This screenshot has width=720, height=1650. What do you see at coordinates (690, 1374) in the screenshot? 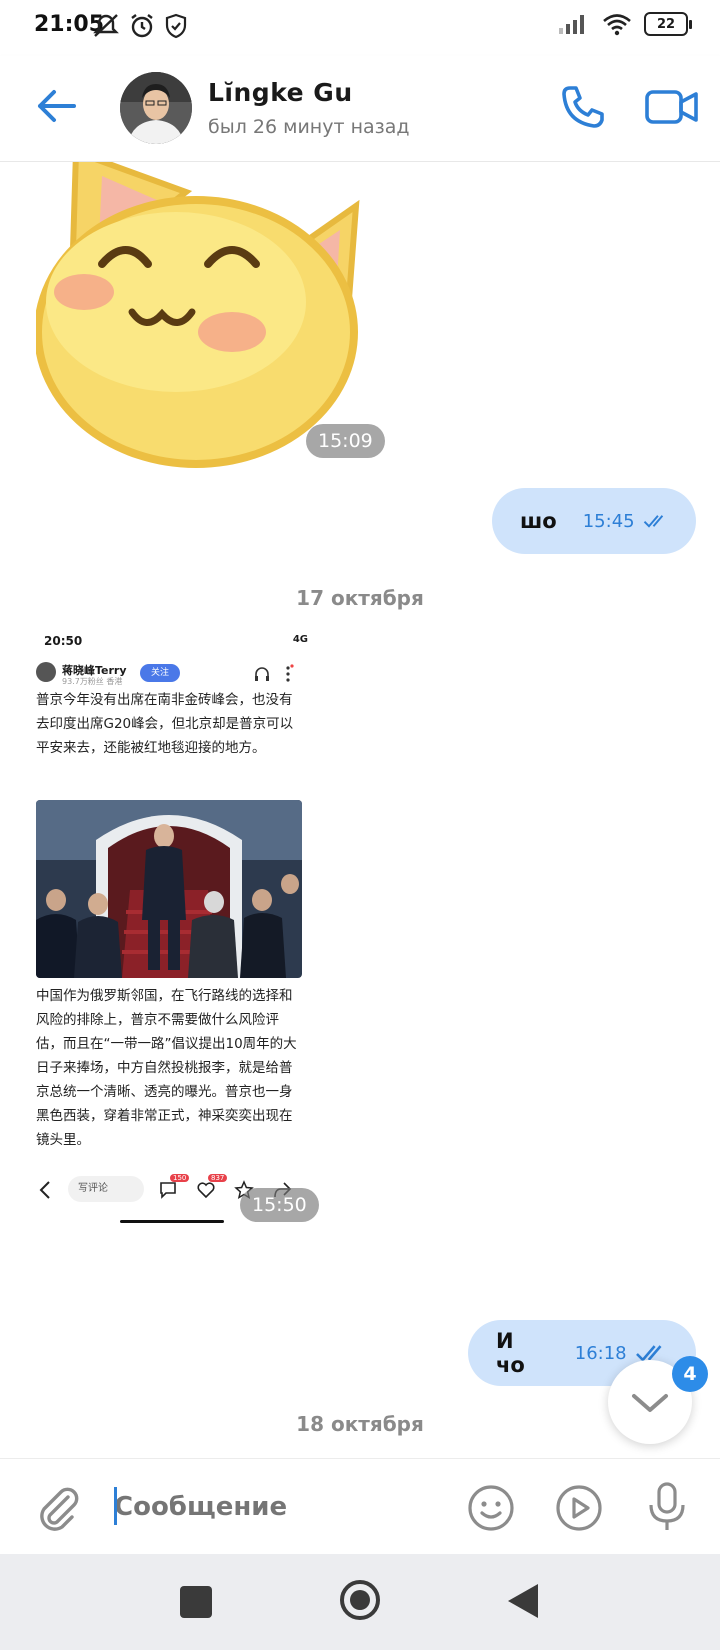
I see `unread-badge: 4` at bounding box center [690, 1374].